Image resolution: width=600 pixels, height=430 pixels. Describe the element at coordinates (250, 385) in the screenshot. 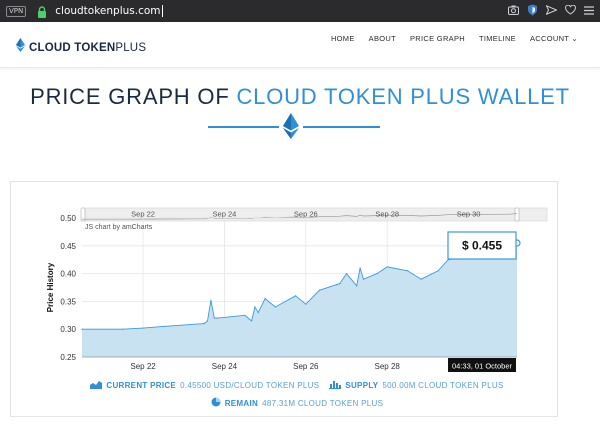

I see `current-price-value: 0.45500 USD/CLOUD TOKEN PLUS` at that location.